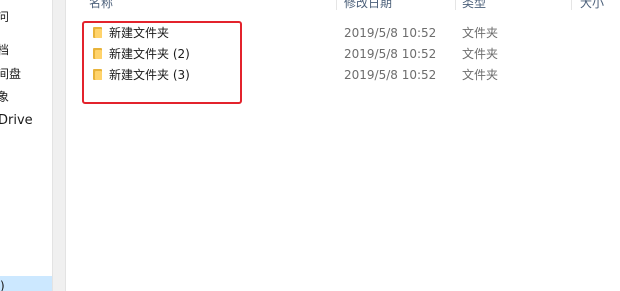 The image size is (620, 291). What do you see at coordinates (474, 5) in the screenshot?
I see `column-header-type: 类型` at bounding box center [474, 5].